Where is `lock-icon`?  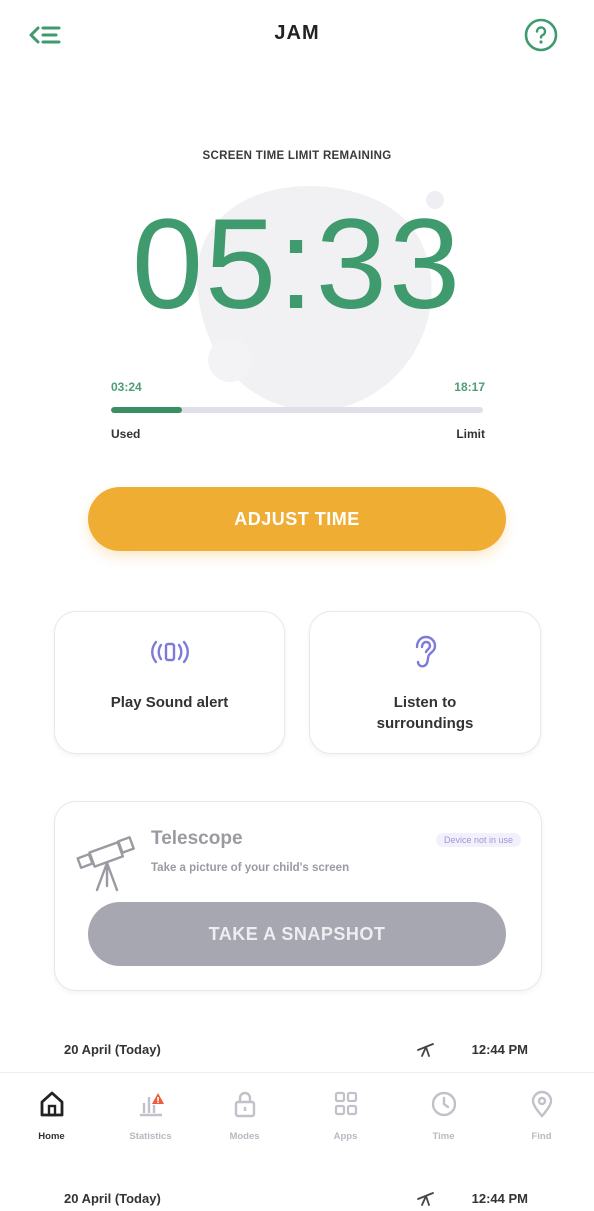
lock-icon is located at coordinates (245, 1104).